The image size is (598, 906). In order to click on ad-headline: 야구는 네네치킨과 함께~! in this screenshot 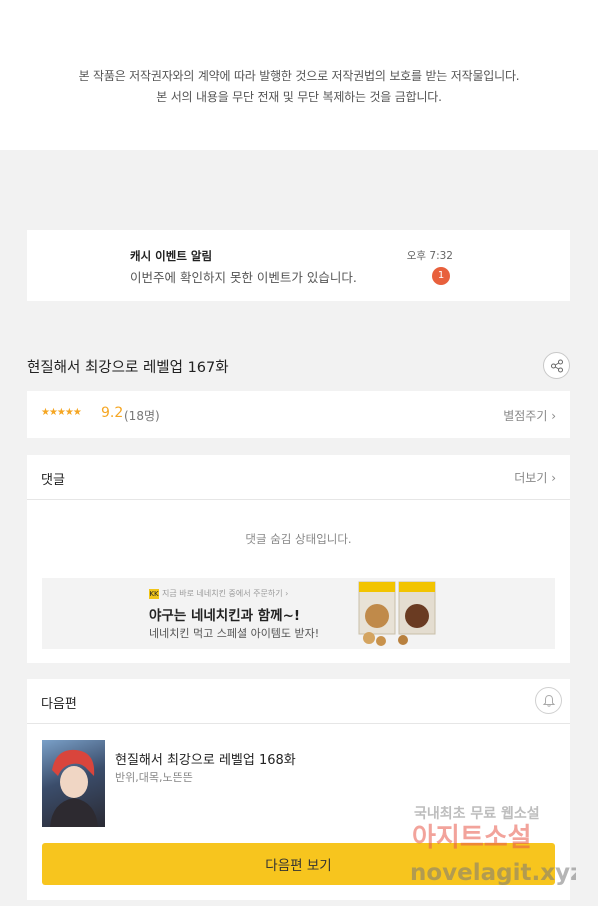, I will do `click(225, 616)`.